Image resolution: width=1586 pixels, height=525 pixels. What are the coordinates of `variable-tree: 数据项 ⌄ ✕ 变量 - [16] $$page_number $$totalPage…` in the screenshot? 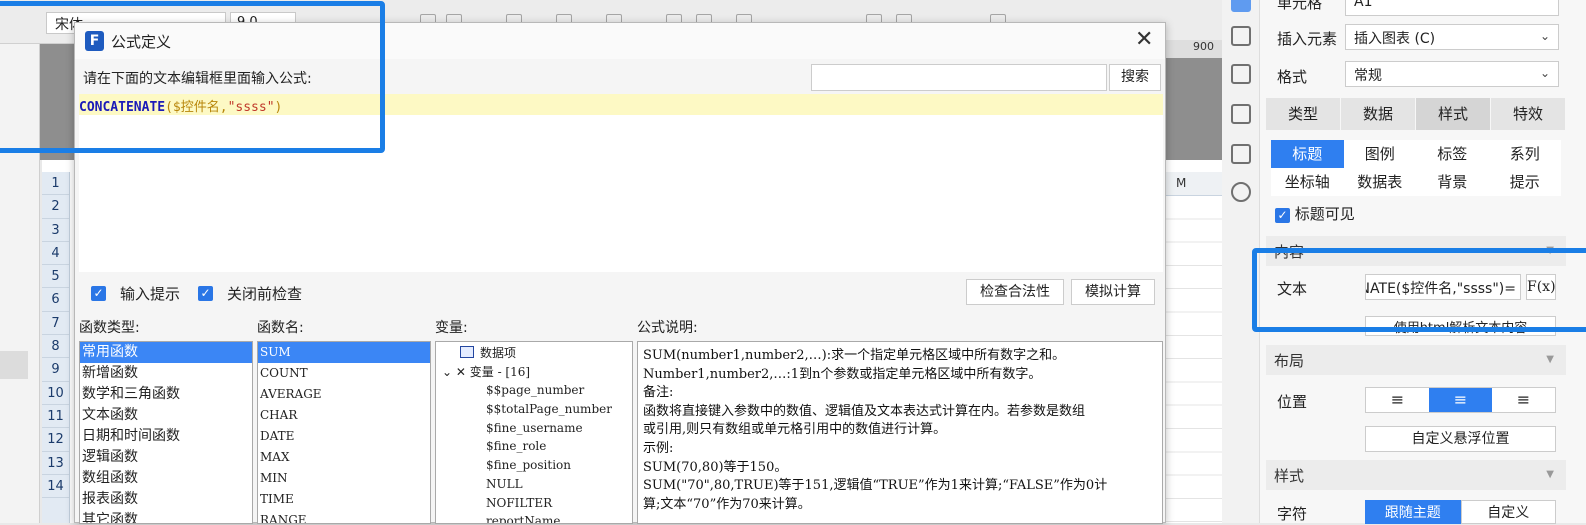 It's located at (534, 432).